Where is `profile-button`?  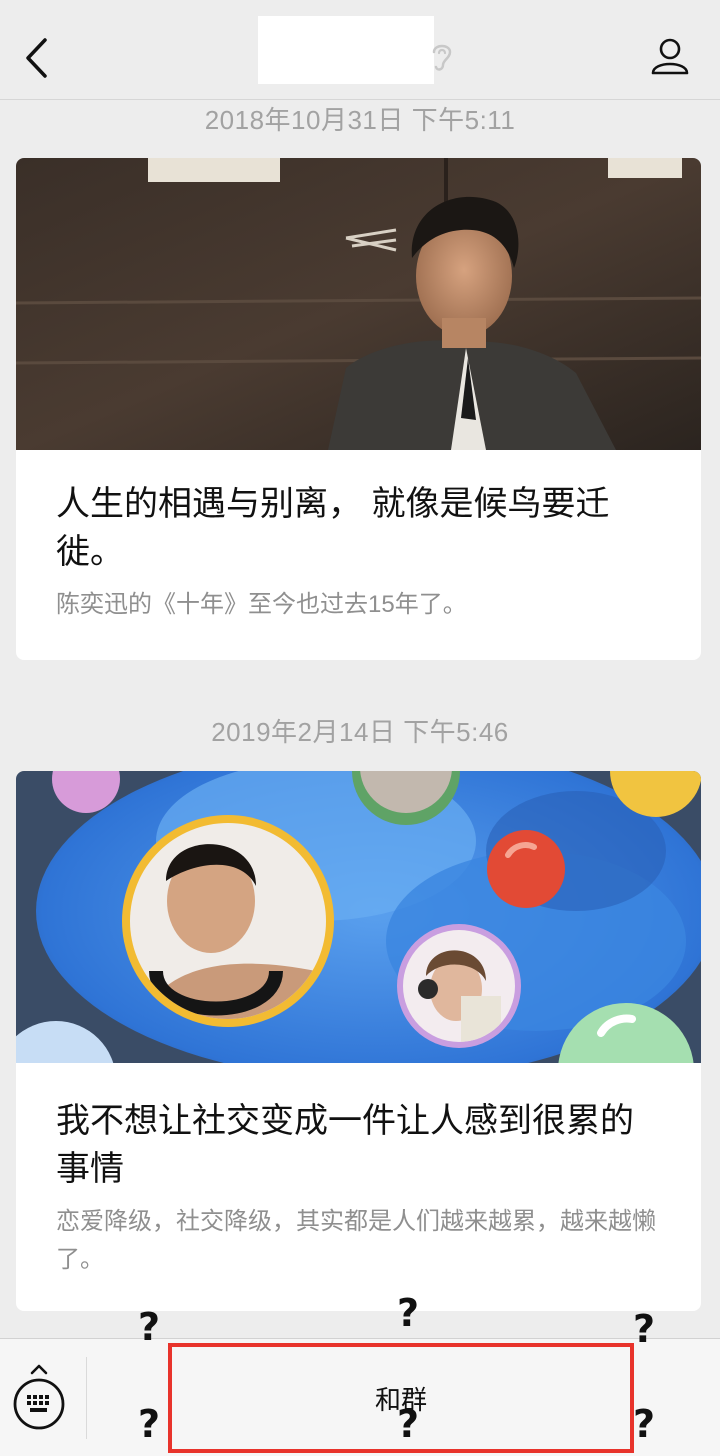
profile-button is located at coordinates (670, 56).